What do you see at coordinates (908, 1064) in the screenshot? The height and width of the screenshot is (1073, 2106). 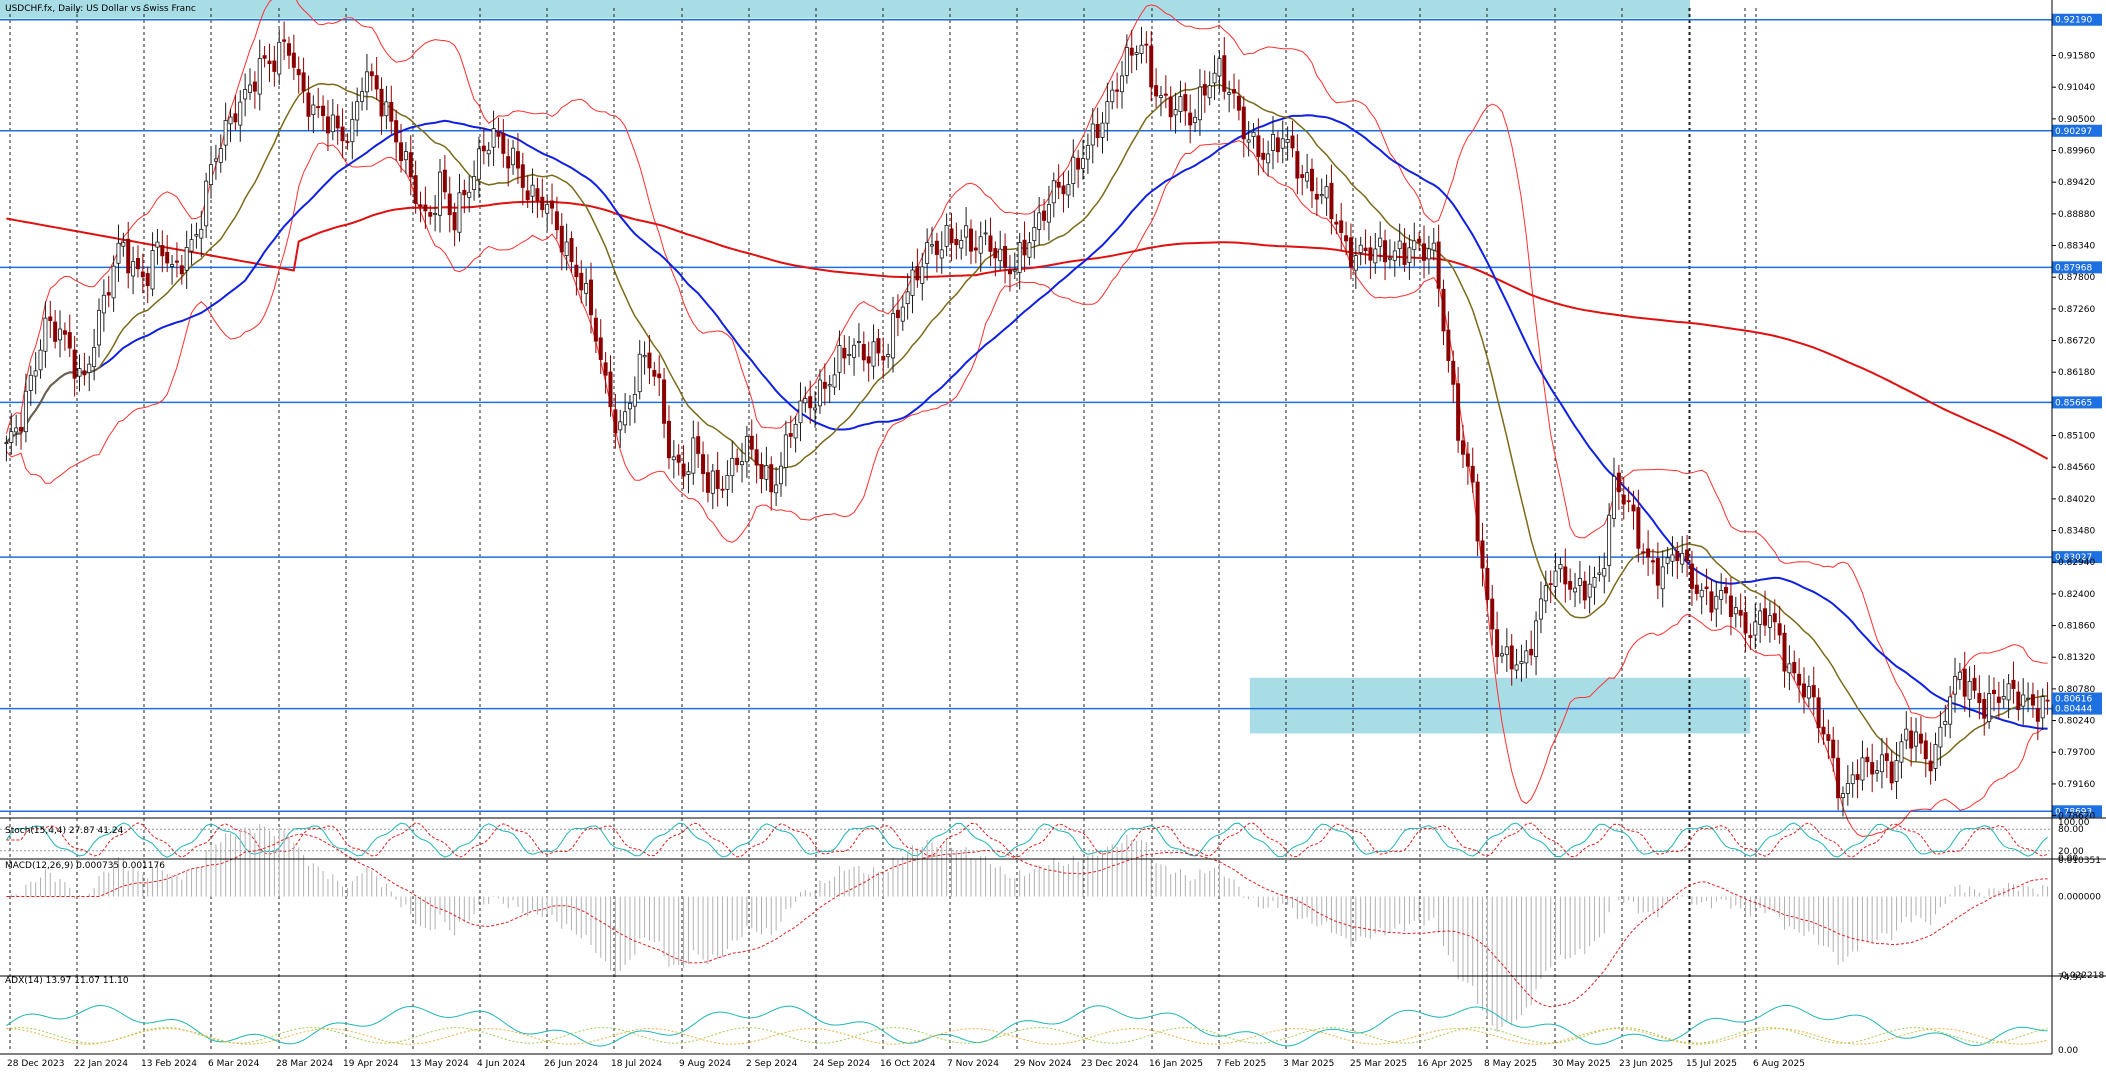 I see `date-tick-label: 16 Oct 2024` at bounding box center [908, 1064].